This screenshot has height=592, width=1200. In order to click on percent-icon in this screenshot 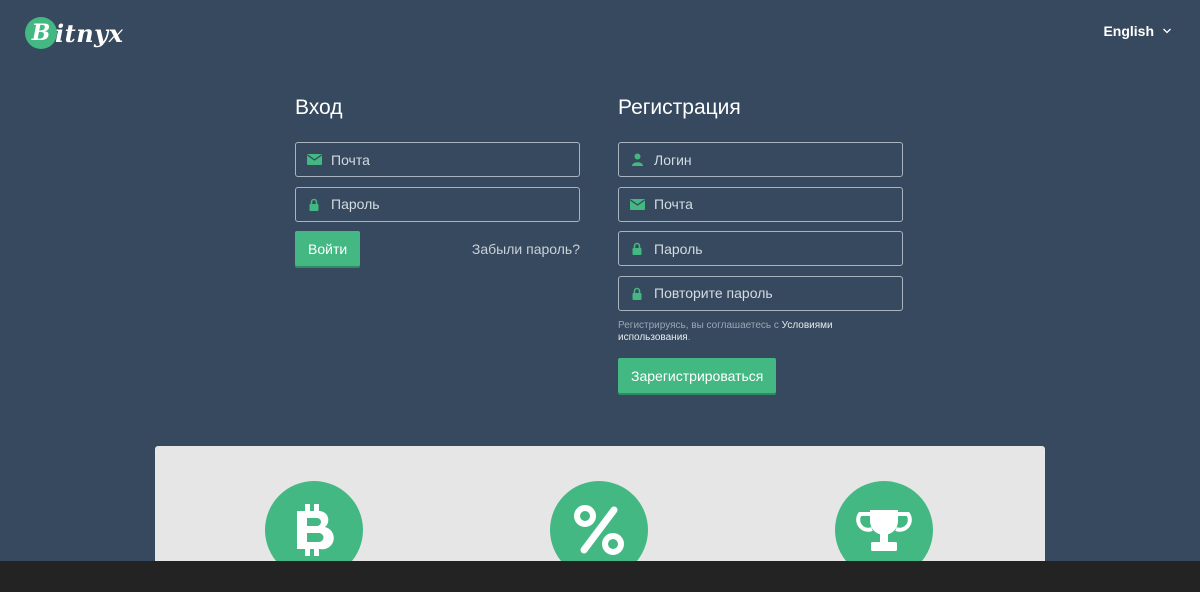, I will do `click(599, 530)`.